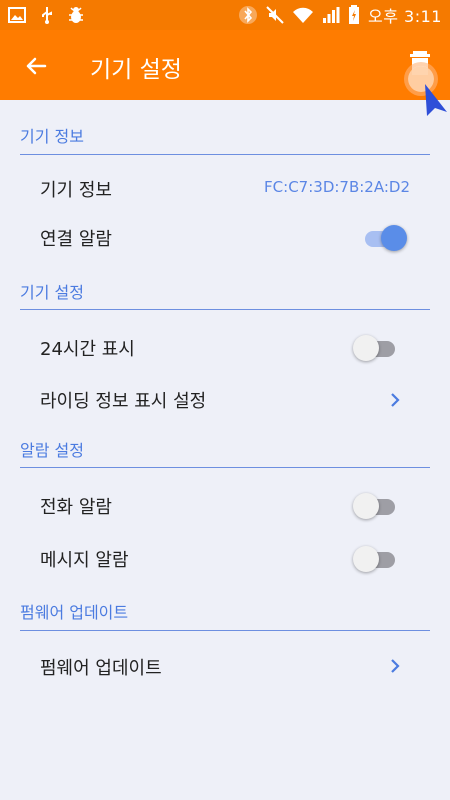 The width and height of the screenshot is (450, 800). I want to click on back-arrow-icon, so click(36, 66).